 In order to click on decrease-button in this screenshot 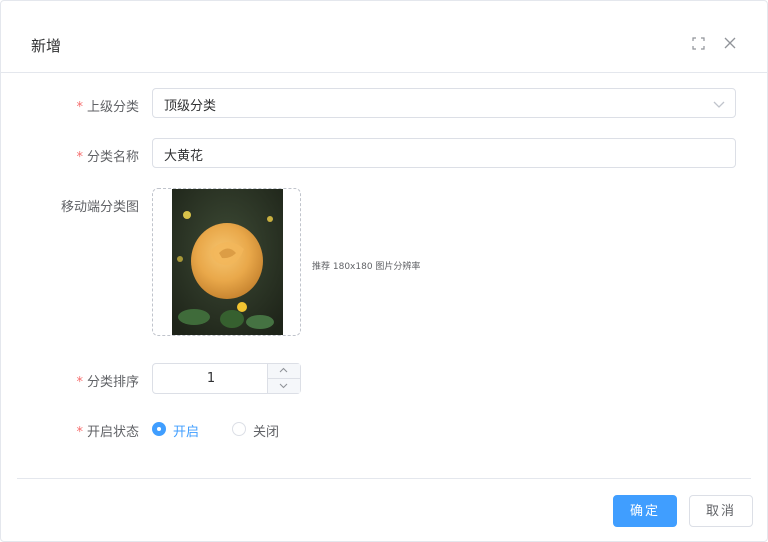, I will do `click(284, 386)`.